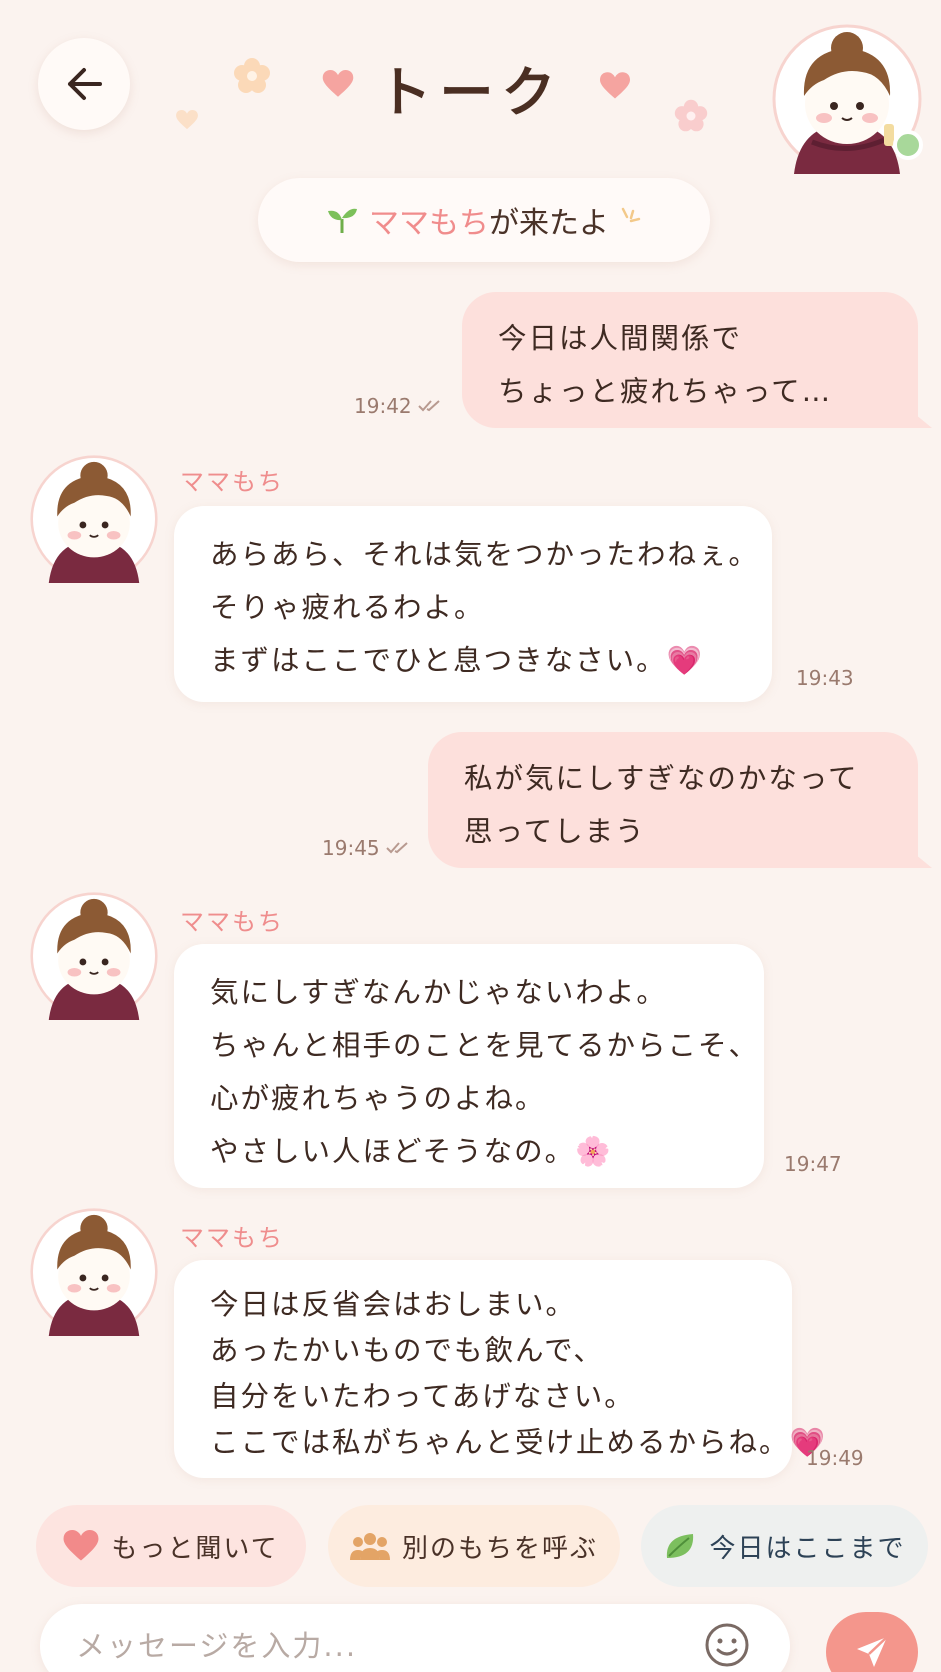  I want to click on message-time: 19:42, so click(398, 406).